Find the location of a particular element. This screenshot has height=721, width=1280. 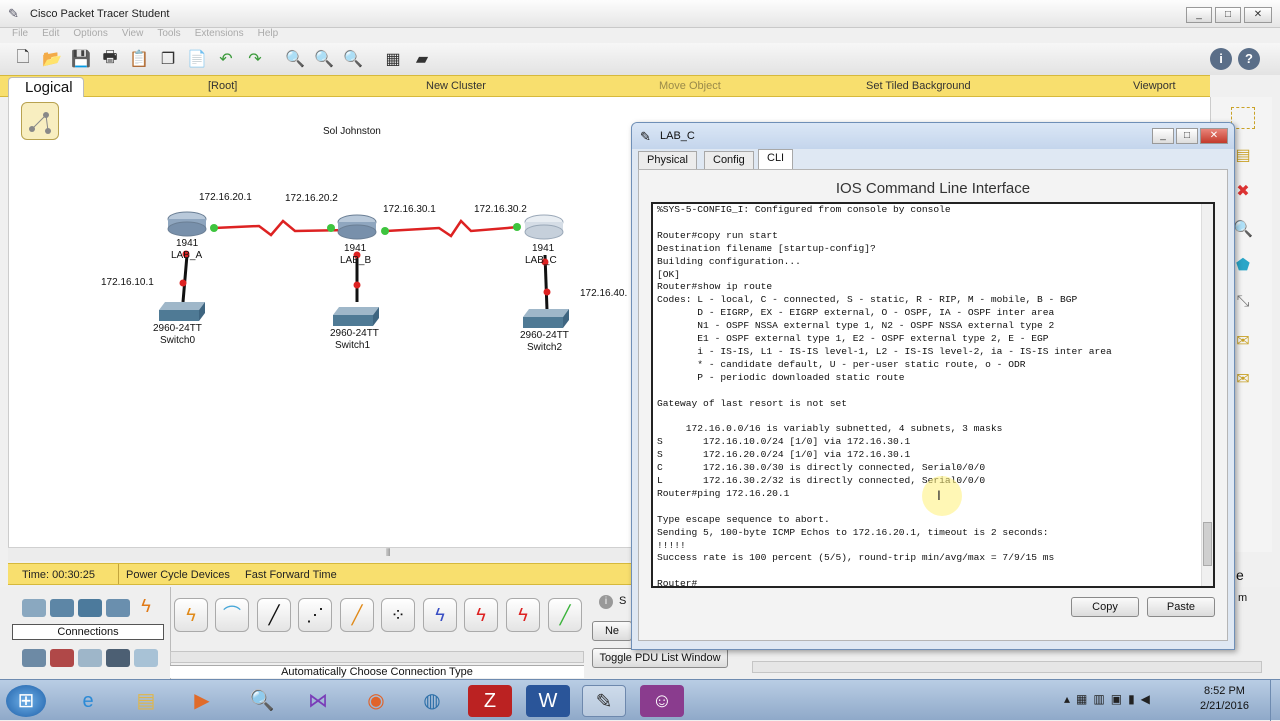

maximize-button: □ is located at coordinates (1228, 15).